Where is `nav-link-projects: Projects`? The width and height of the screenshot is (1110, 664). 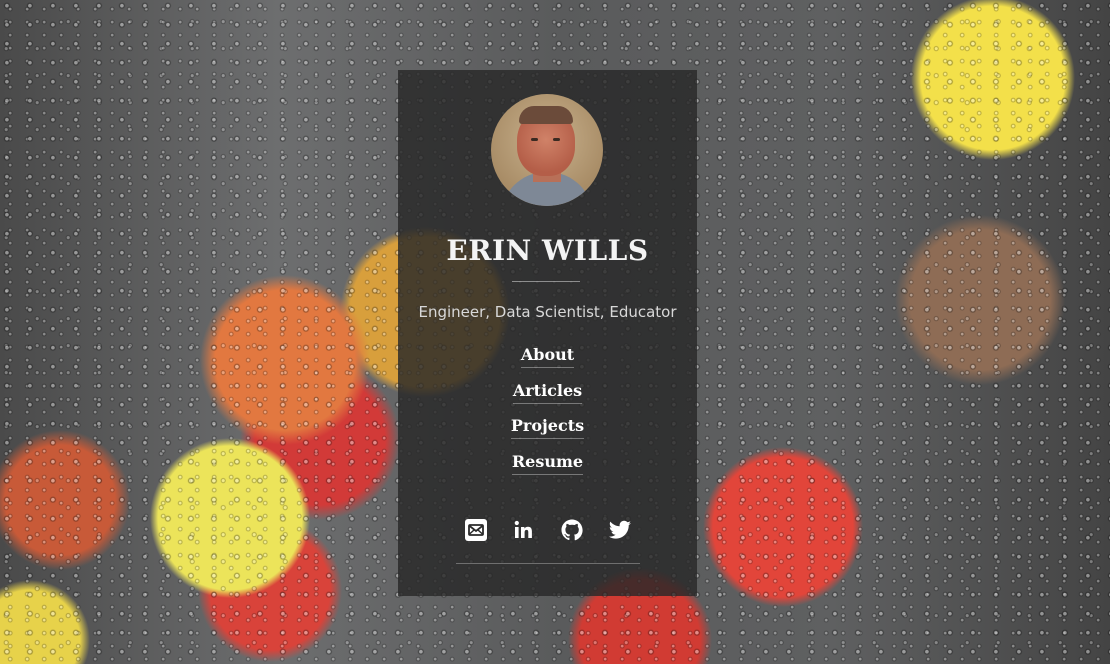
nav-link-projects: Projects is located at coordinates (547, 427).